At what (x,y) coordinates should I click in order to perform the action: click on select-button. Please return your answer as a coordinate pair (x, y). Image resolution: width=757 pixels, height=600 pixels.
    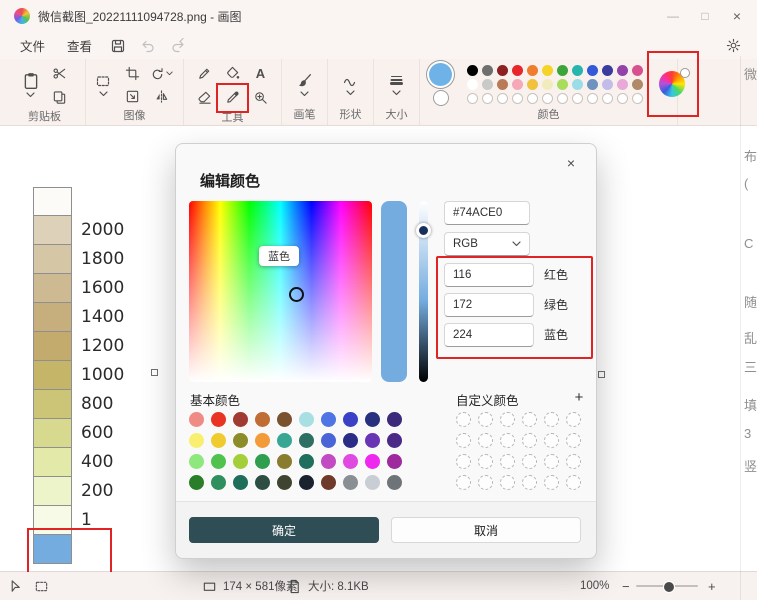
    Looking at the image, I should click on (103, 85).